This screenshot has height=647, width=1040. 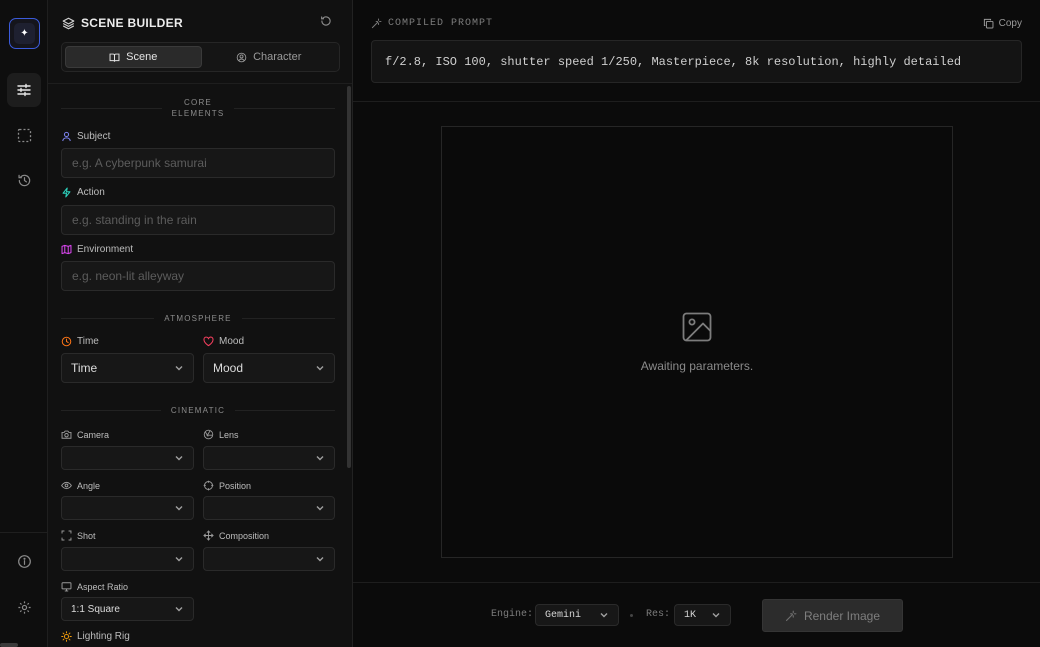 I want to click on rail-gallery-button, so click(x=24, y=135).